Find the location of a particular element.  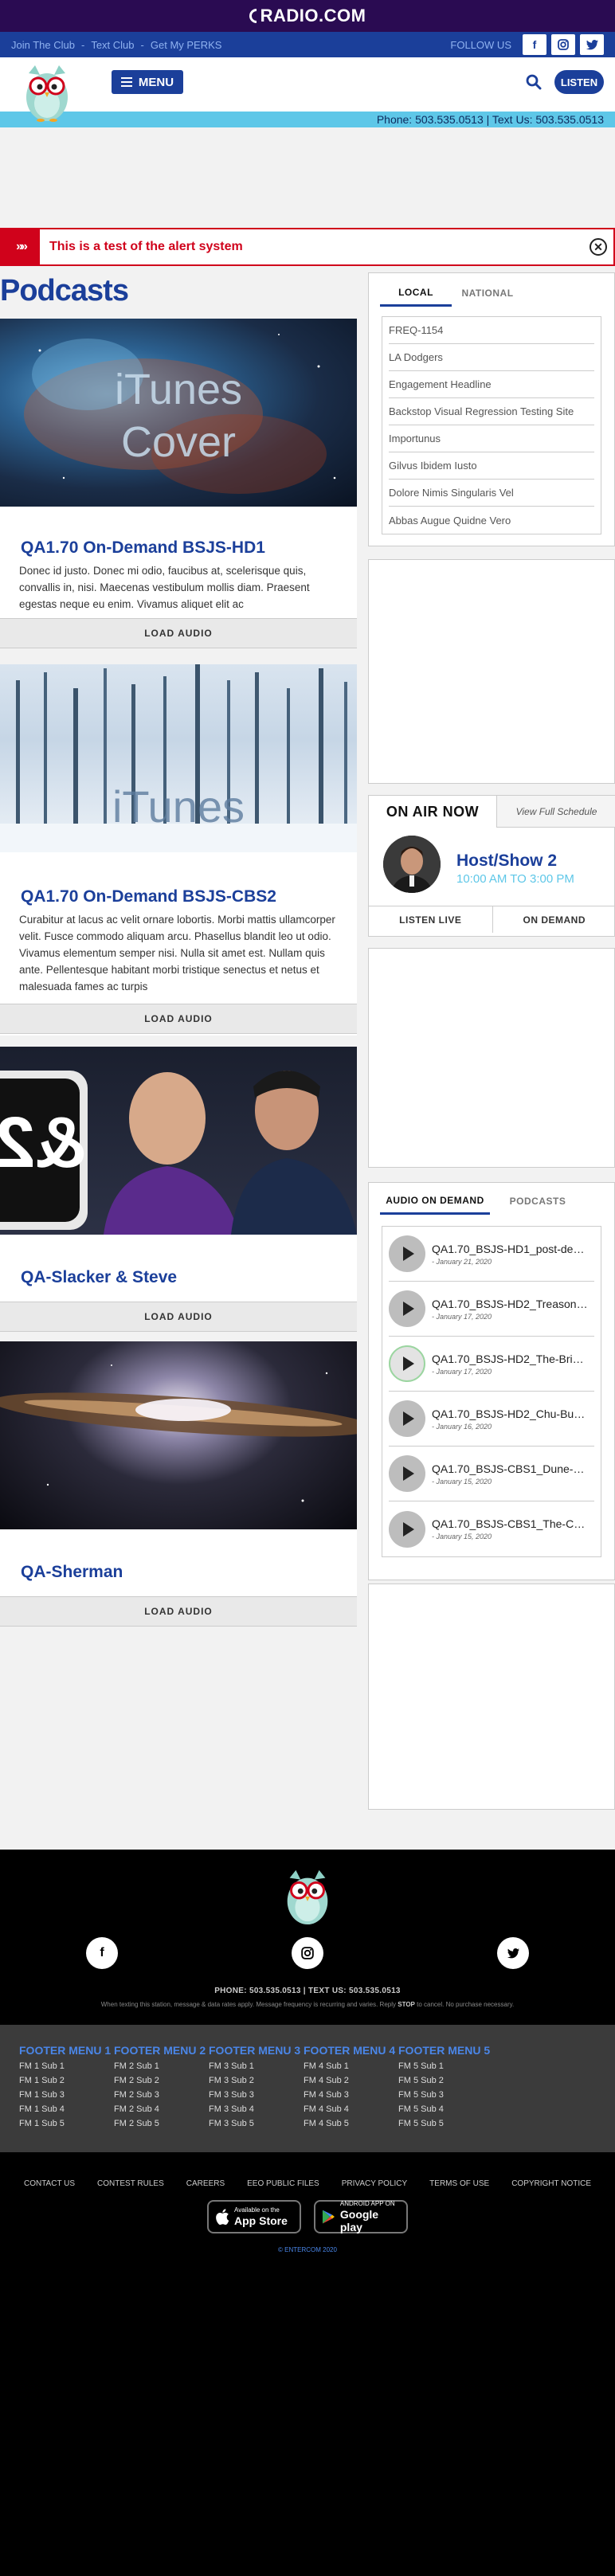

list-item: Dolore Nimis Singularis Vel is located at coordinates (492, 493).